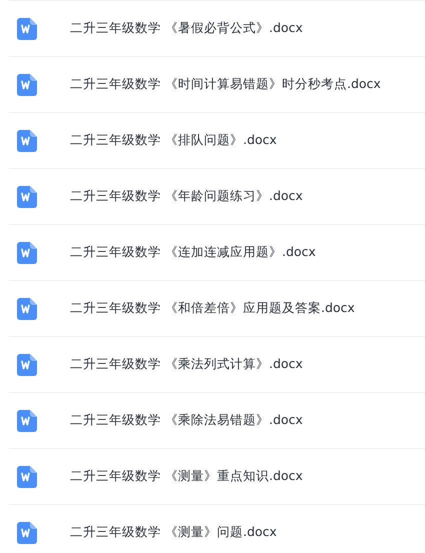 Image resolution: width=425 pixels, height=553 pixels. I want to click on file-name: 二升三年级数学 《测量》重点知识.docx, so click(186, 476).